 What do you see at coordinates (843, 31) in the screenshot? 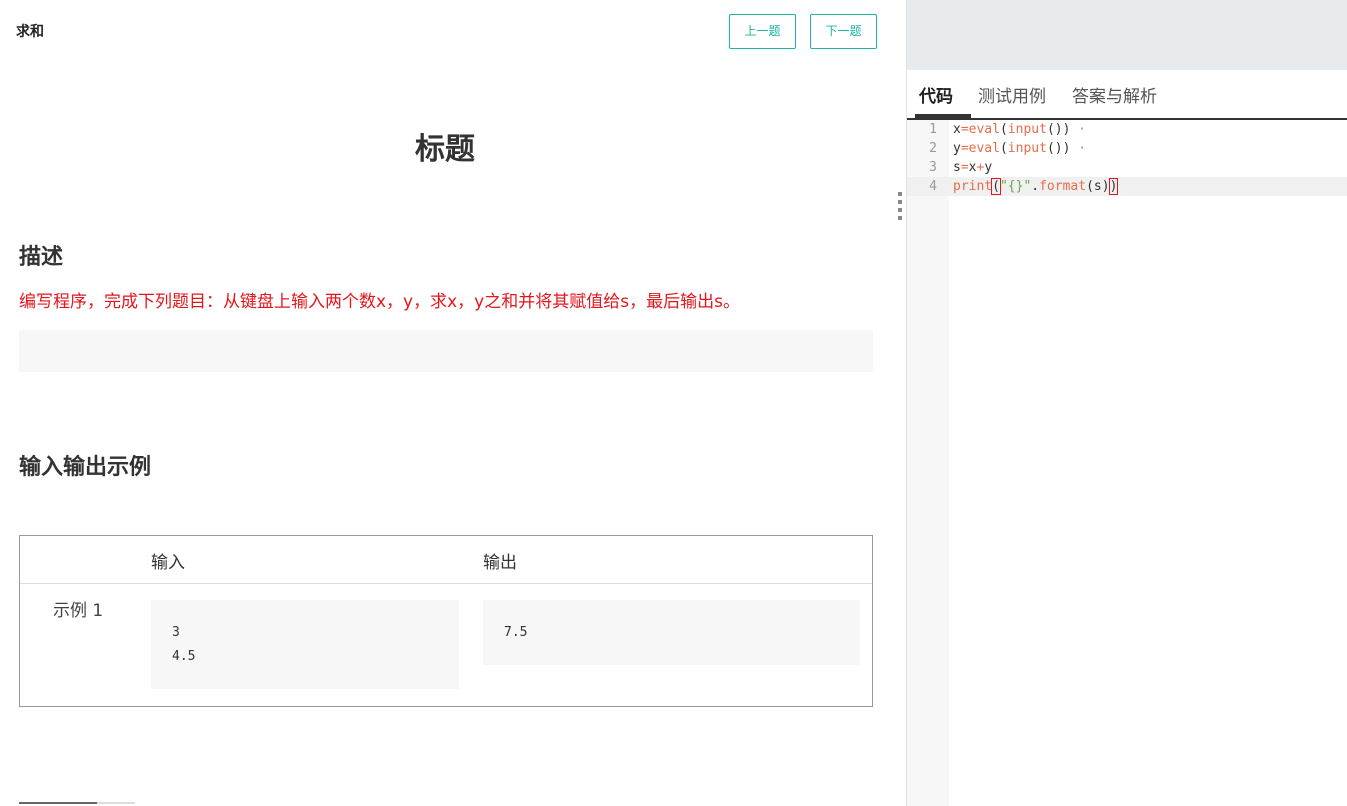
I see `next-problem-button: 下一题` at bounding box center [843, 31].